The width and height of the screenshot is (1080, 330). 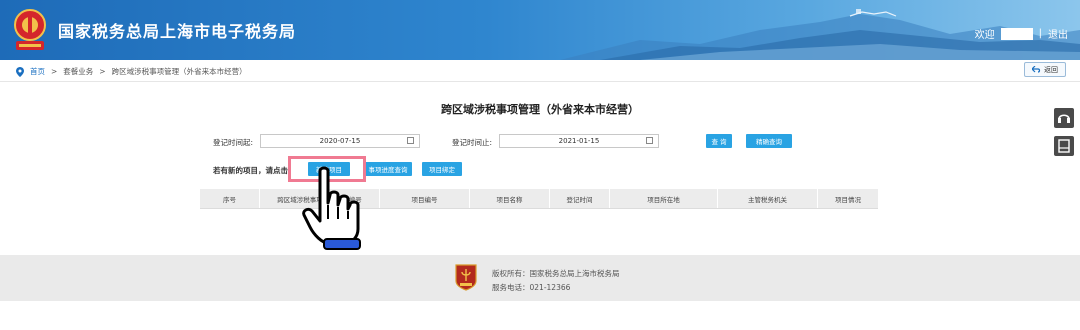 What do you see at coordinates (37, 71) in the screenshot?
I see `breadcrumb-home: 首页` at bounding box center [37, 71].